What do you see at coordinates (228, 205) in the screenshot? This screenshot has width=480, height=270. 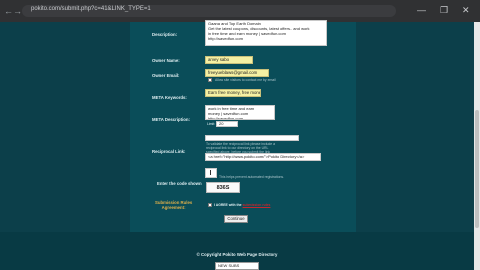 I see `agree-label: I AGREE with the` at bounding box center [228, 205].